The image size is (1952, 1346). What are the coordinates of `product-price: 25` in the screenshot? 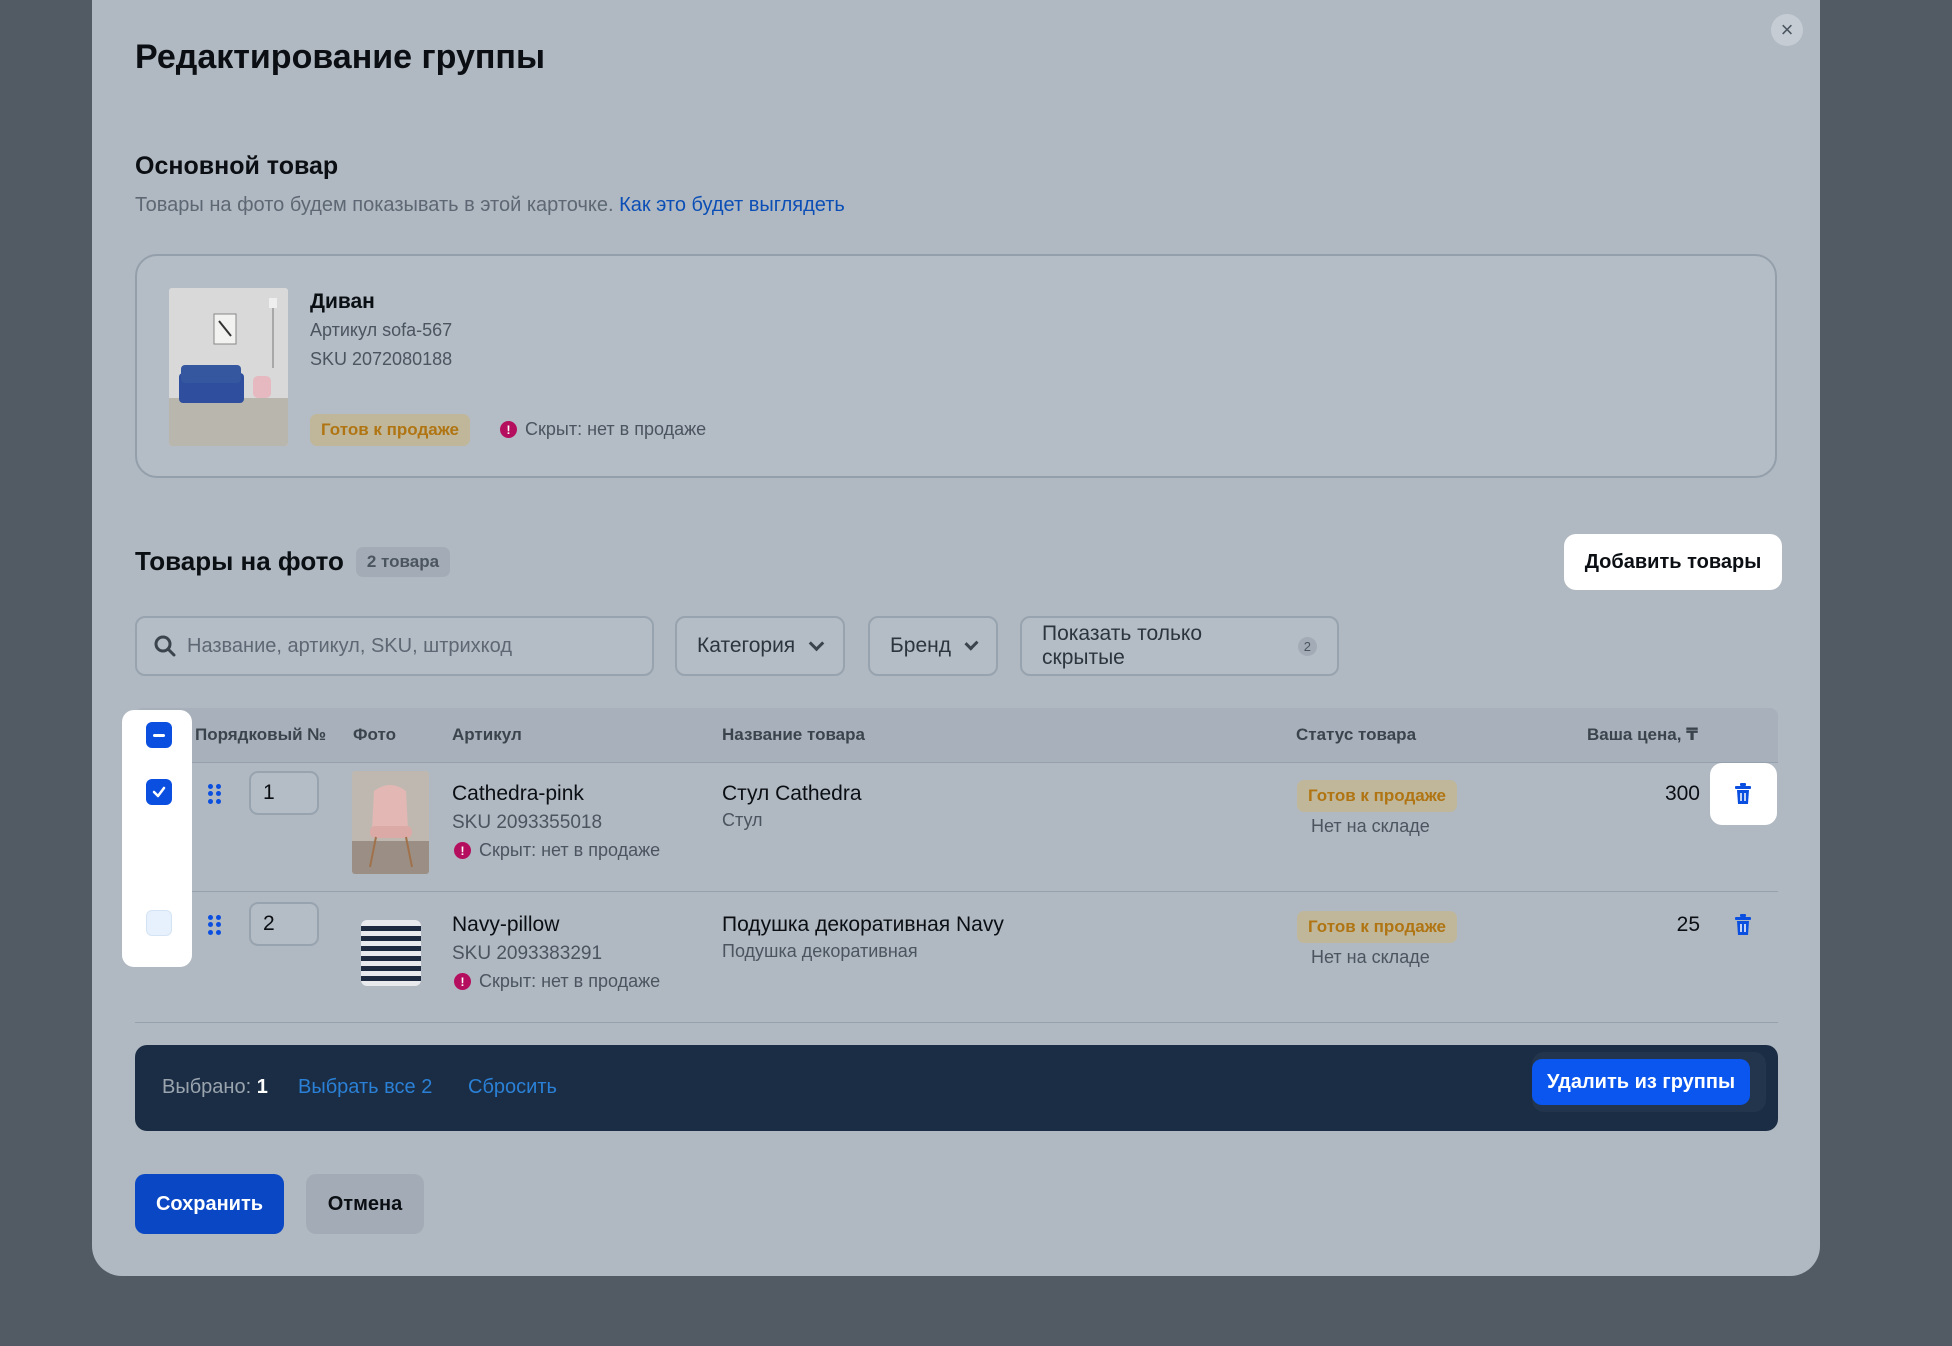 It's located at (1688, 924).